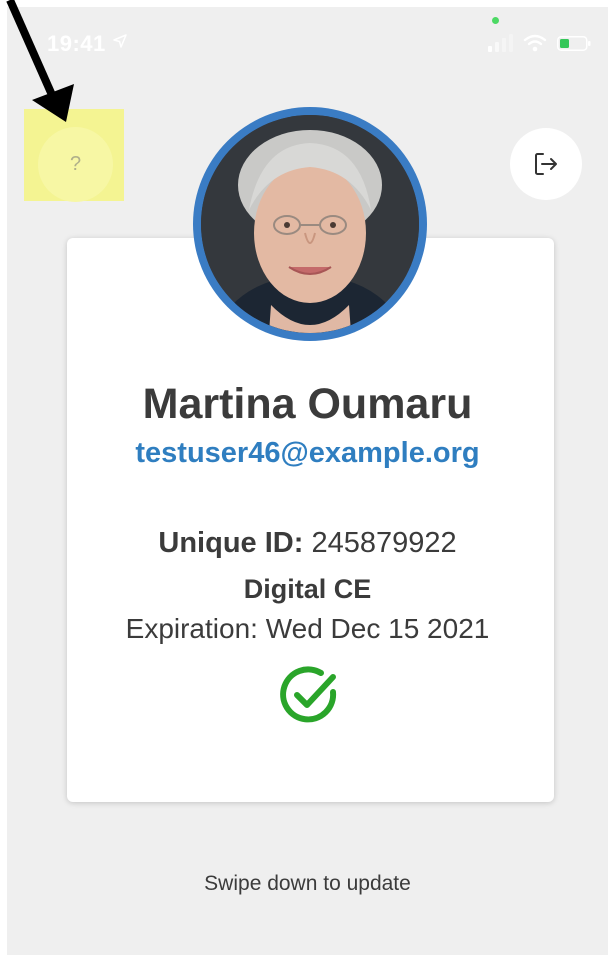  What do you see at coordinates (307, 628) in the screenshot?
I see `expiration-date: Expiration: Wed Dec 15 2021` at bounding box center [307, 628].